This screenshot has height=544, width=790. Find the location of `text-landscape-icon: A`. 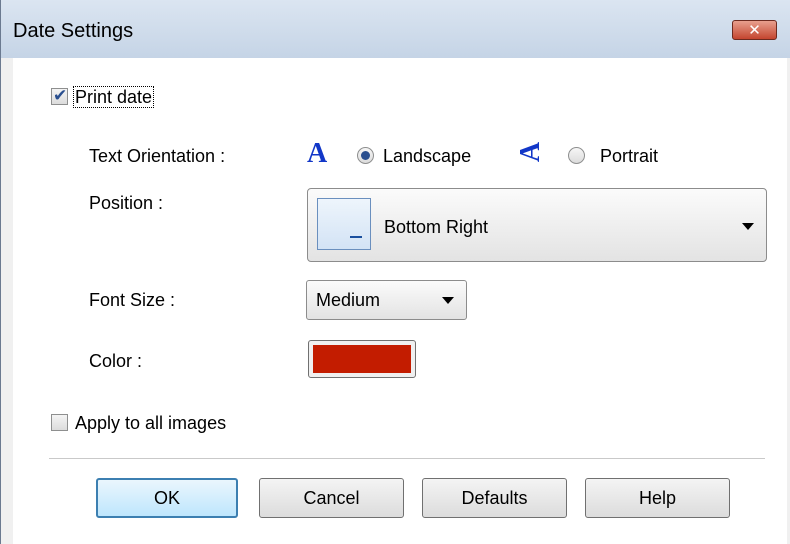

text-landscape-icon: A is located at coordinates (317, 153).